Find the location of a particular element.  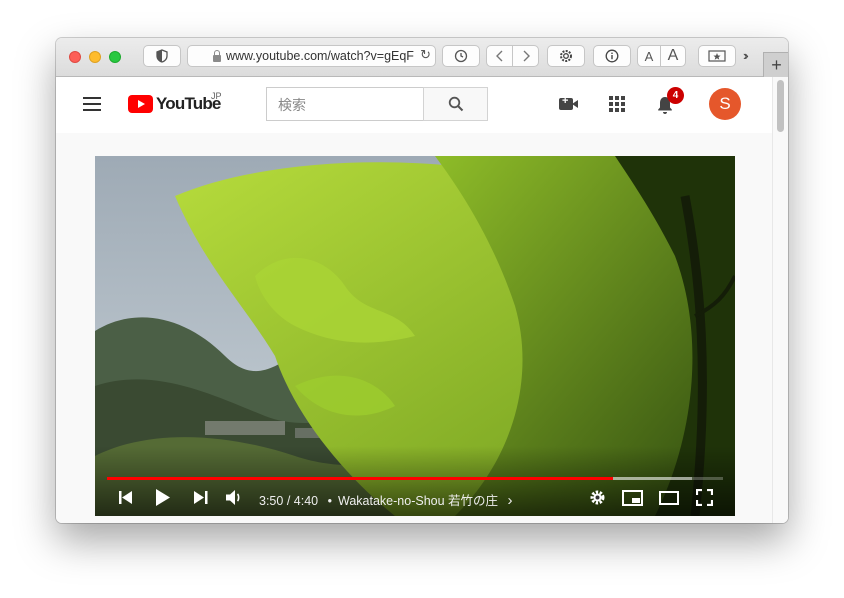

new-tab-button: + is located at coordinates (775, 64).